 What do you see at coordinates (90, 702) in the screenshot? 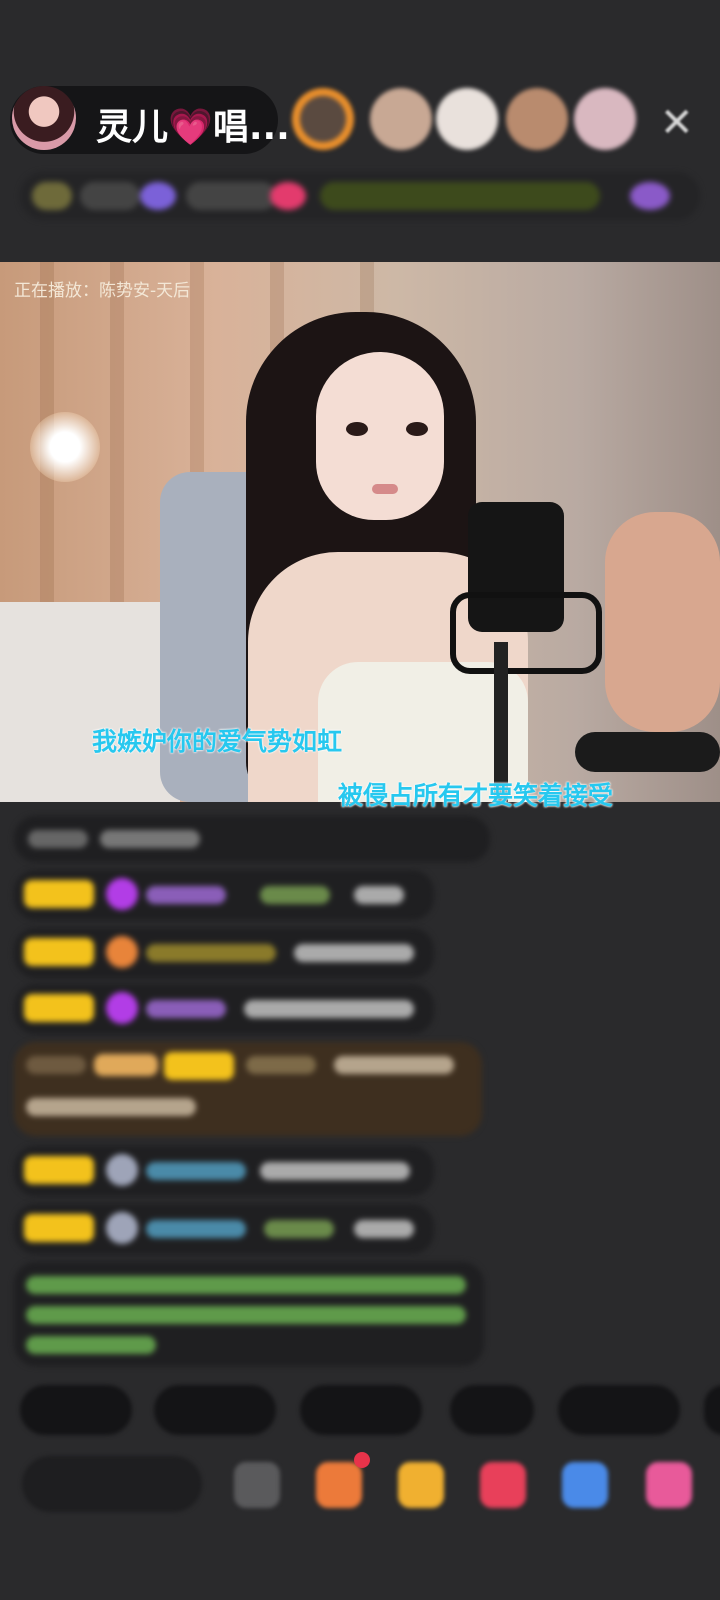
I see `dresser` at bounding box center [90, 702].